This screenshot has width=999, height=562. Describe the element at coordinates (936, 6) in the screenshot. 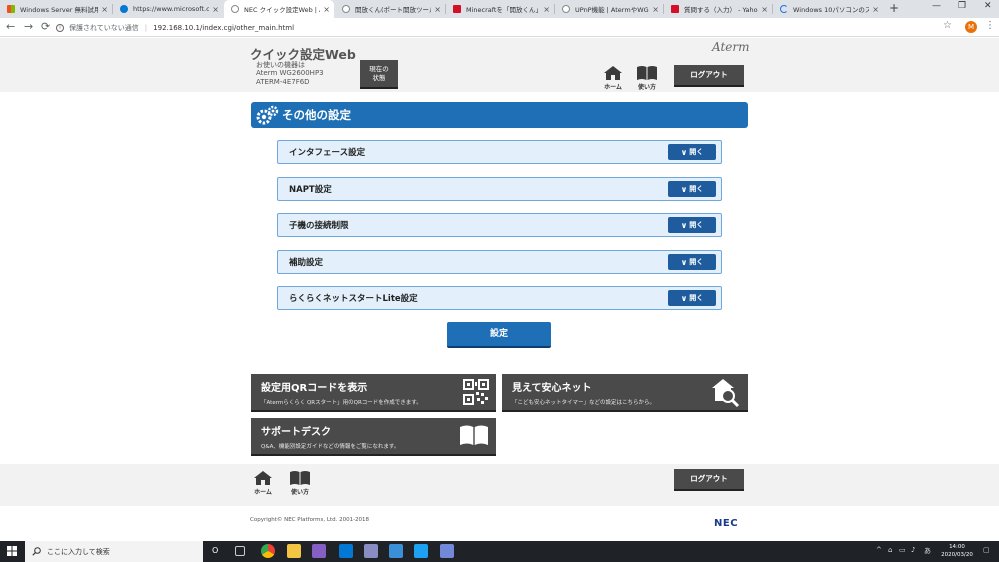

I see `minimize-button: —` at that location.